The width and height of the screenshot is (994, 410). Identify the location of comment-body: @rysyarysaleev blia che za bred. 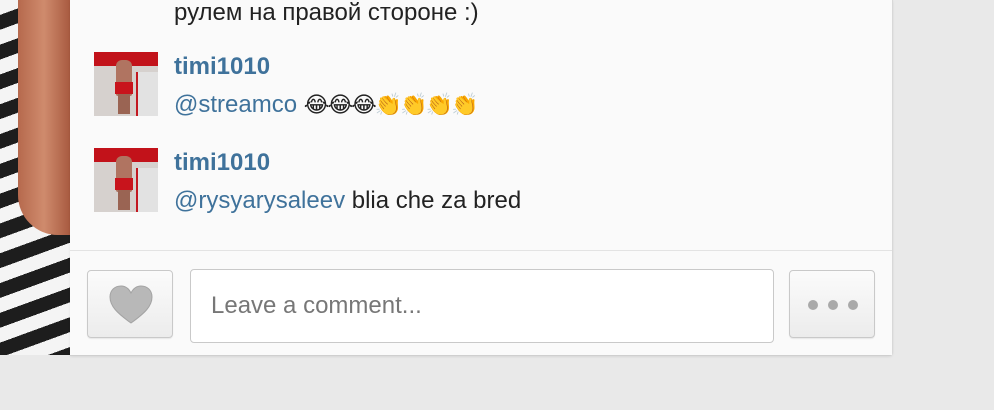
(347, 201).